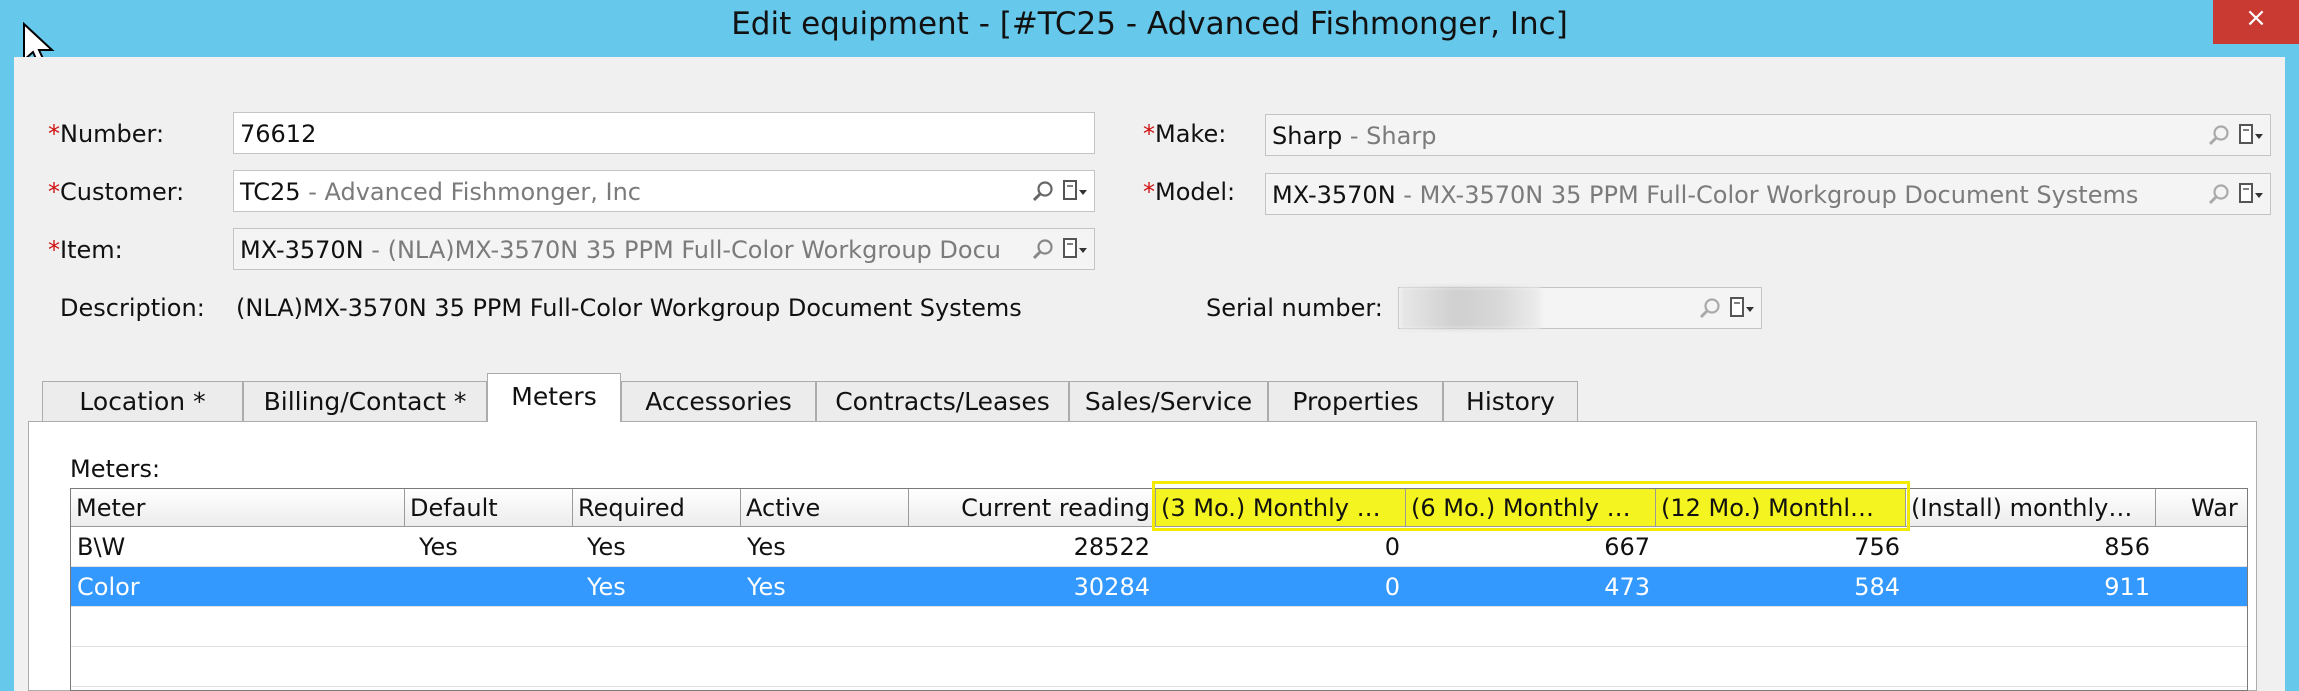 Image resolution: width=2299 pixels, height=691 pixels. What do you see at coordinates (142, 401) in the screenshot?
I see `tab-location: Location *` at bounding box center [142, 401].